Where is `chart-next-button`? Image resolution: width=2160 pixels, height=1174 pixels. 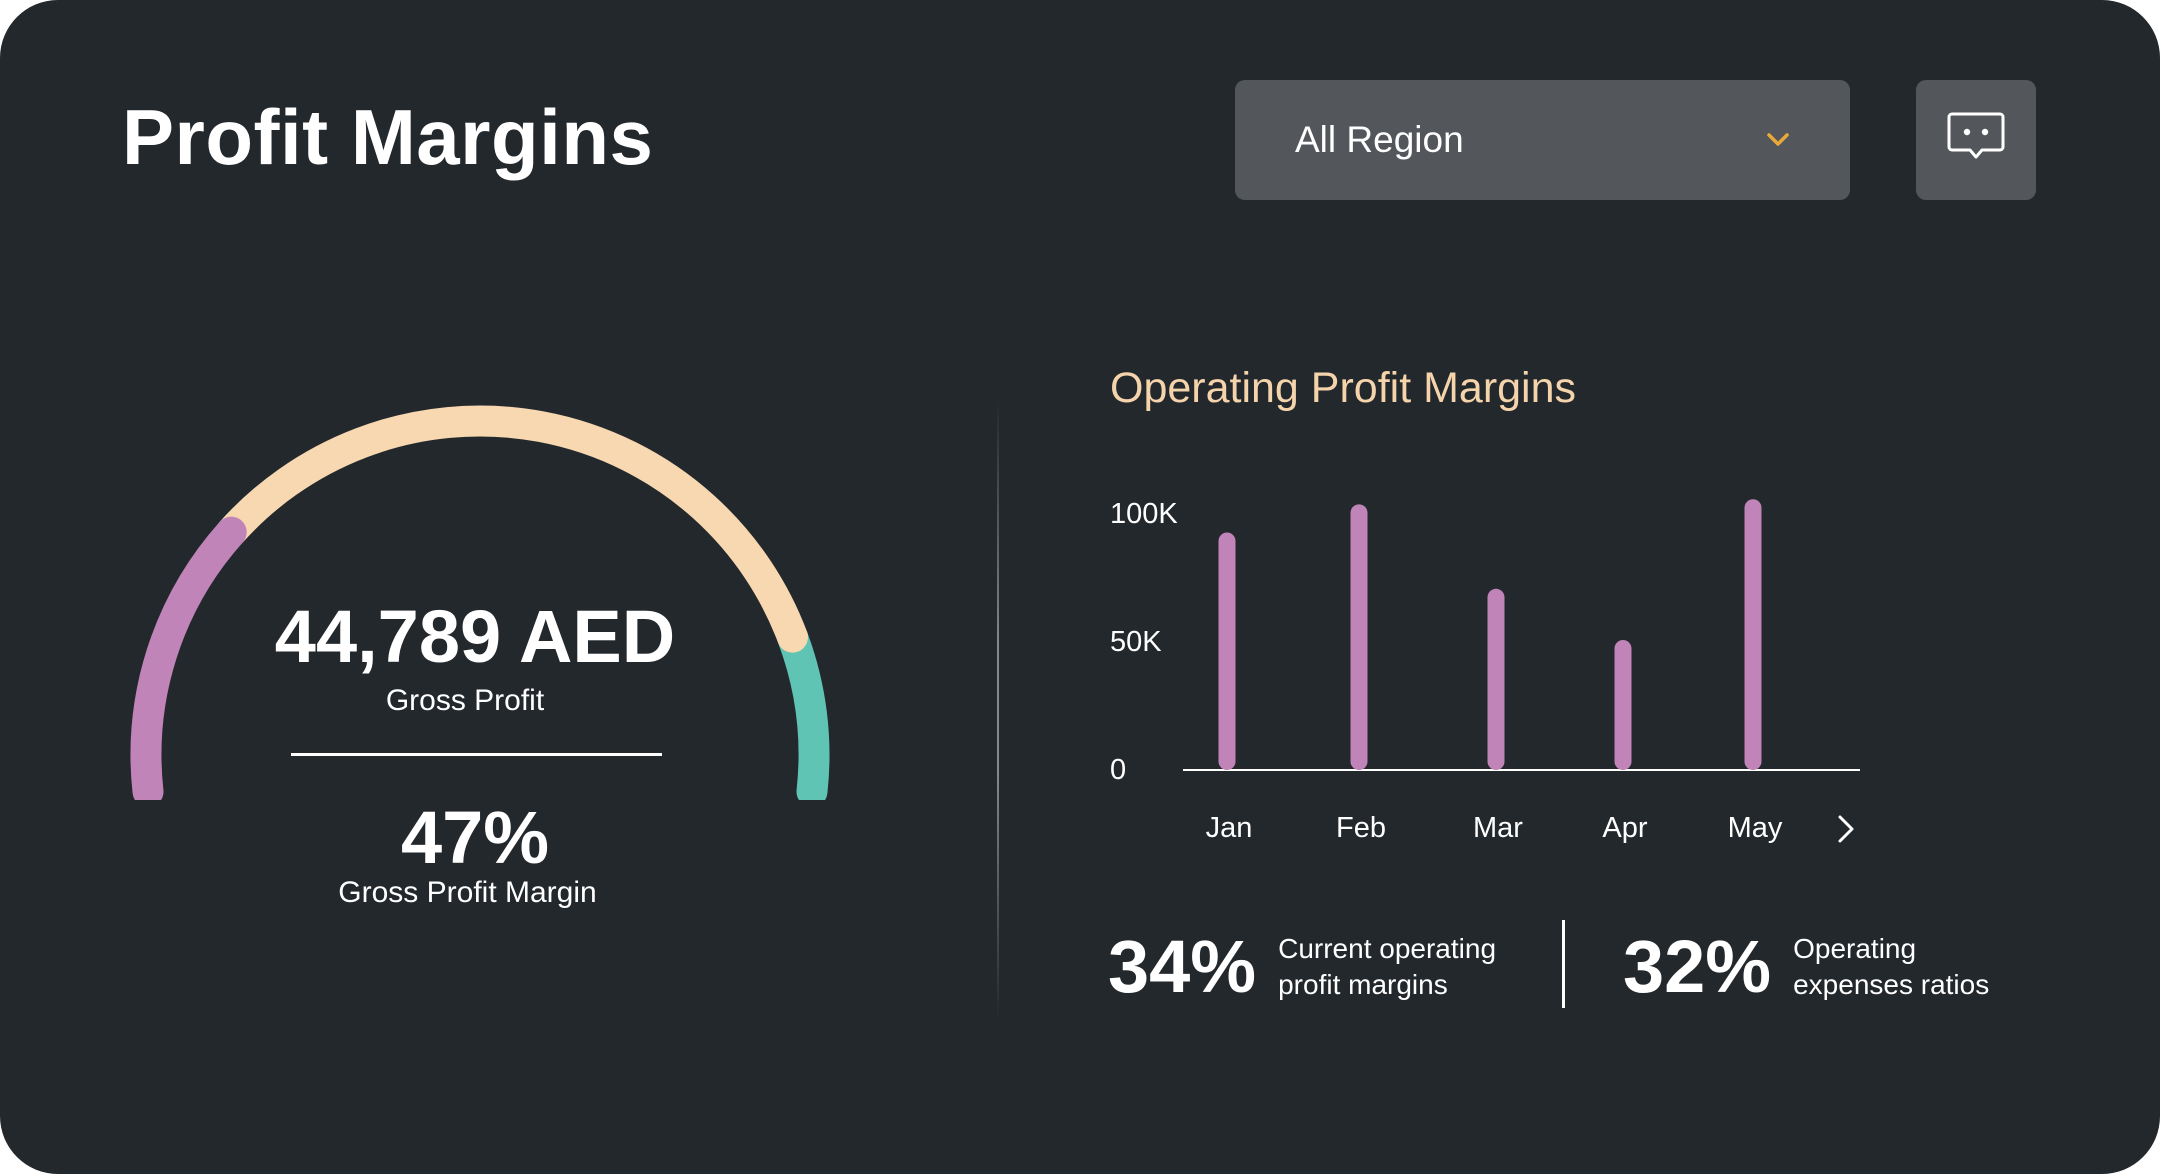 chart-next-button is located at coordinates (1846, 831).